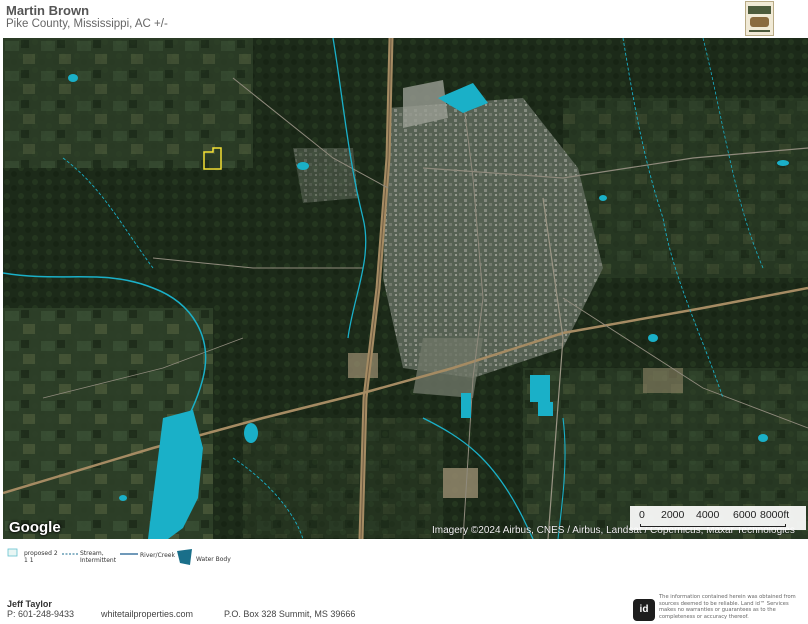 Image resolution: width=808 pixels, height=624 pixels. What do you see at coordinates (40, 614) in the screenshot?
I see `agent-phone: P: 601-248-9433` at bounding box center [40, 614].